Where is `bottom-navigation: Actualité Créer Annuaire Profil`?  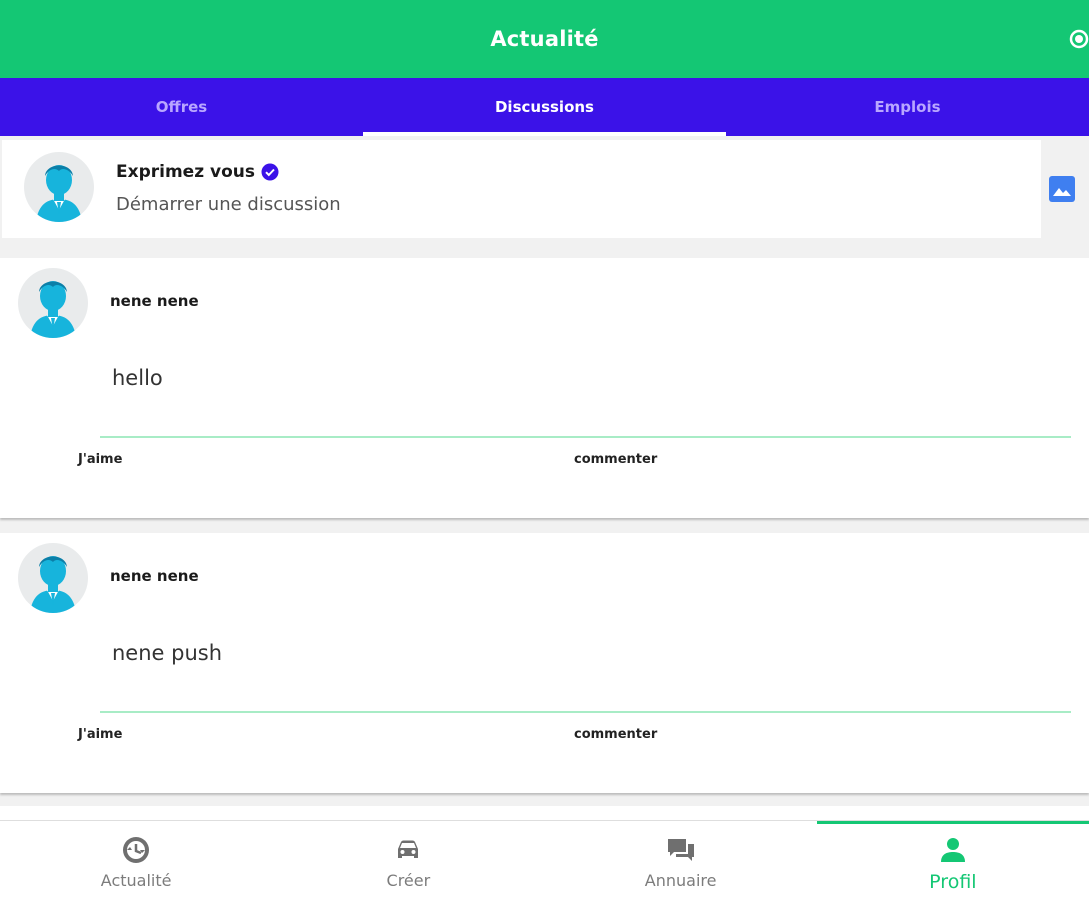
bottom-navigation: Actualité Créer Annuaire Profil is located at coordinates (544, 860).